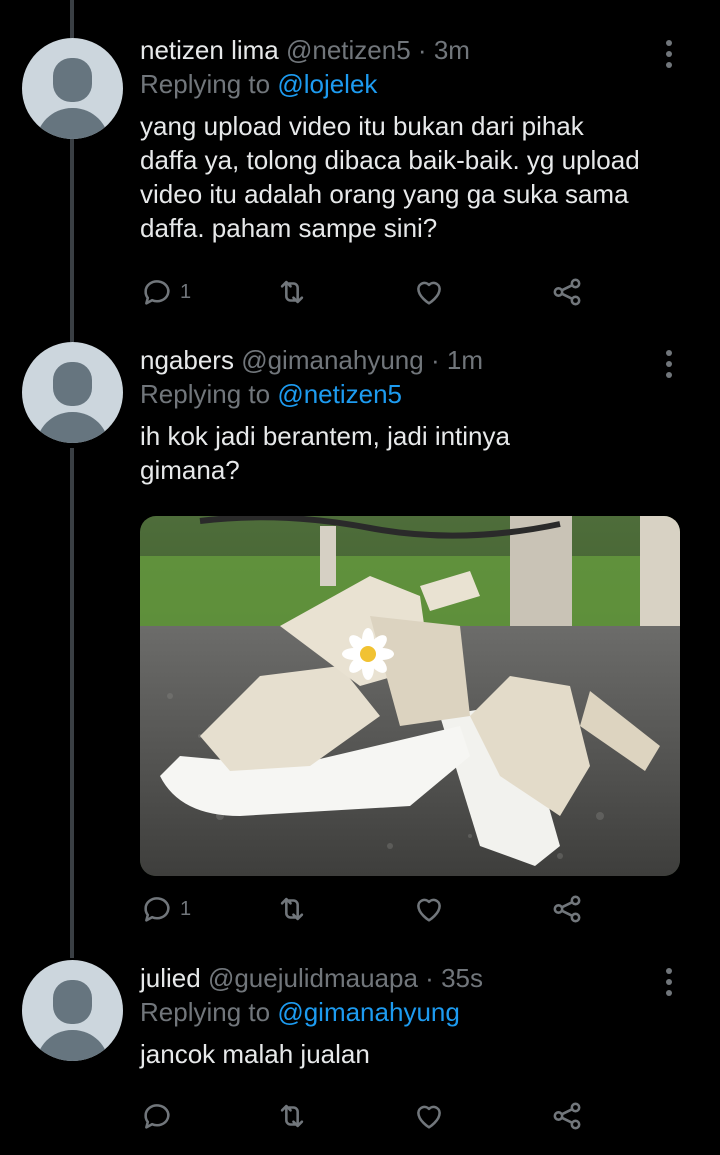 Image resolution: width=720 pixels, height=1155 pixels. What do you see at coordinates (313, 978) in the screenshot?
I see `user-handle: @guejulidmauapa` at bounding box center [313, 978].